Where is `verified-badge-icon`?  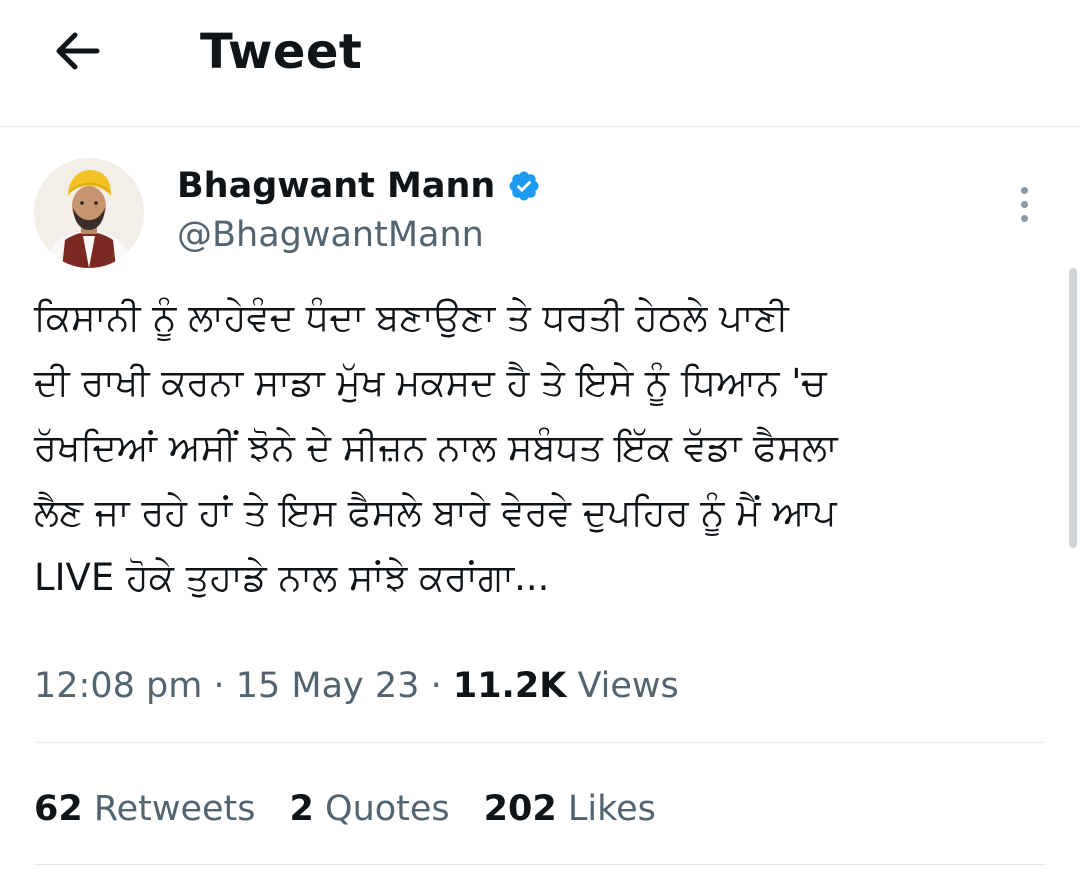 verified-badge-icon is located at coordinates (524, 186).